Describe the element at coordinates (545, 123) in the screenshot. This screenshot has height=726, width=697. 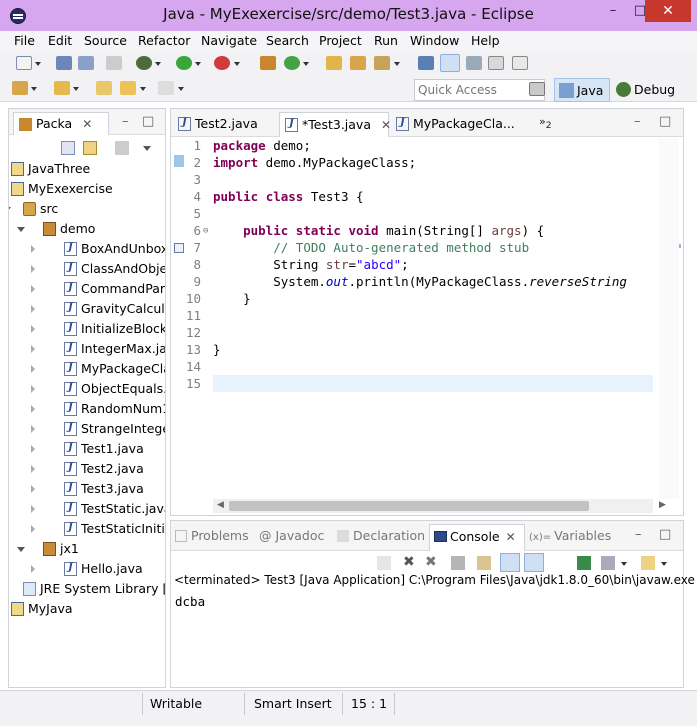
I see `more-tabs-button: »2` at that location.